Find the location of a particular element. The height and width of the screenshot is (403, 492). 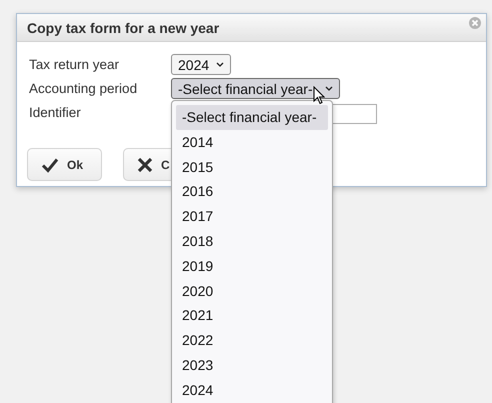

dialog-button: Ok is located at coordinates (64, 164).